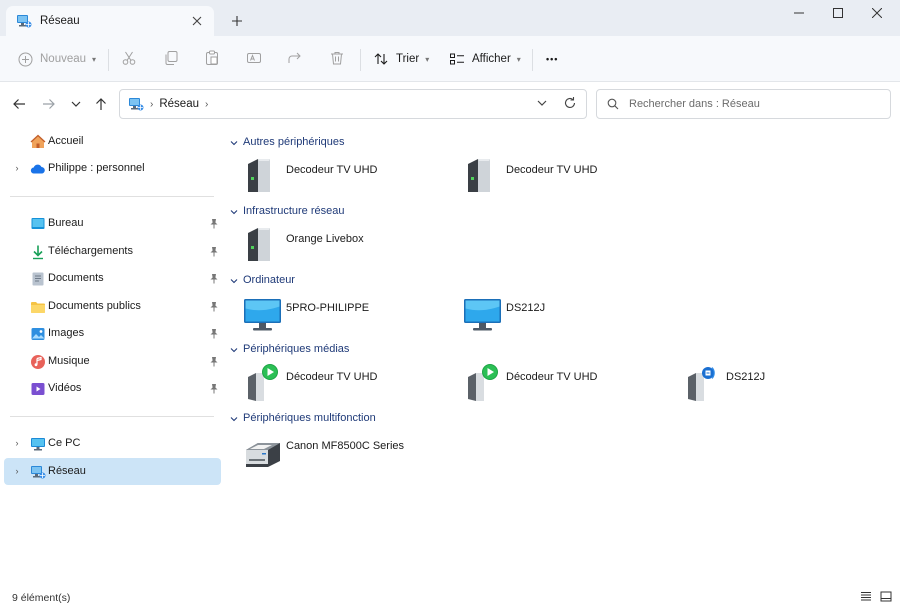  I want to click on close-window-button, so click(877, 14).